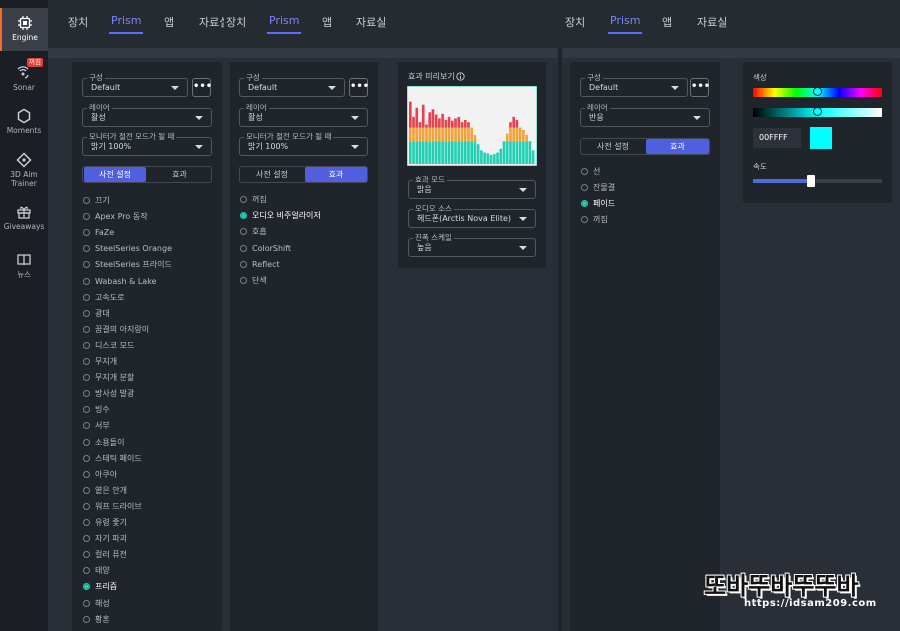  Describe the element at coordinates (103, 298) in the screenshot. I see `radio-option: 고속도로` at that location.